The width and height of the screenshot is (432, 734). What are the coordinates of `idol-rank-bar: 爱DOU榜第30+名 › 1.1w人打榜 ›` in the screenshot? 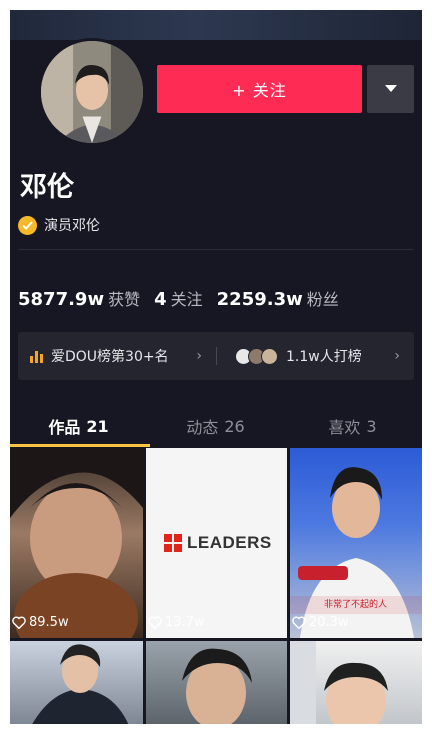 It's located at (216, 356).